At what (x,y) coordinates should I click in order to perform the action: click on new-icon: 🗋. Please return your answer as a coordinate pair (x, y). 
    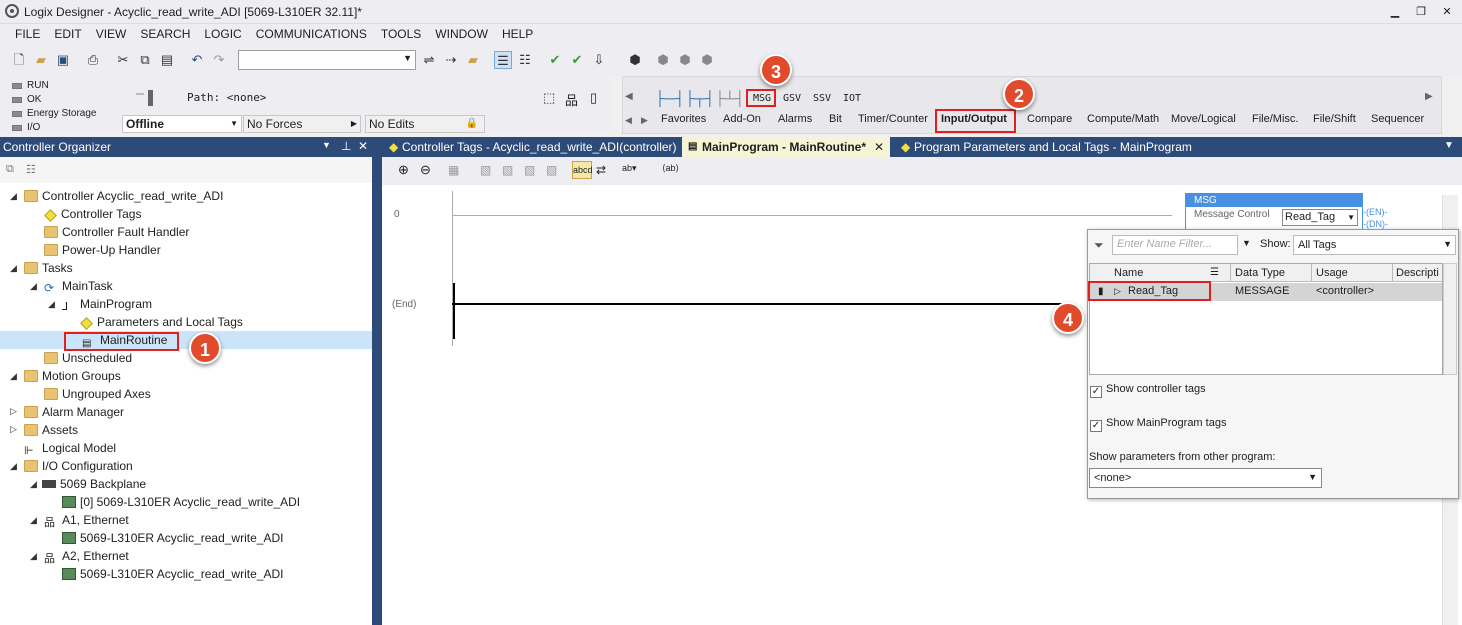
    Looking at the image, I should click on (19, 60).